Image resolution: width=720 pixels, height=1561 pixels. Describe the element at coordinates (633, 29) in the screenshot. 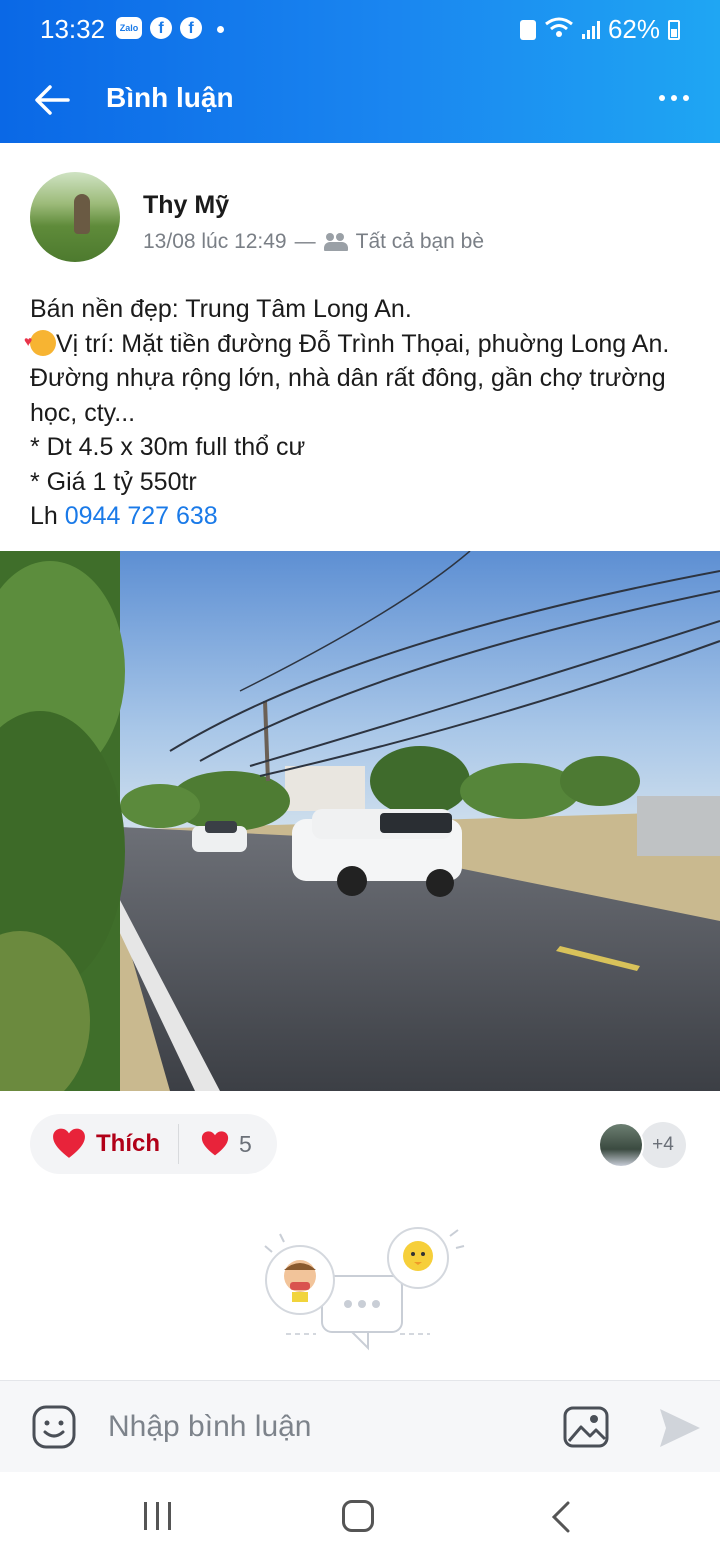

I see `battery-level: 62%` at that location.